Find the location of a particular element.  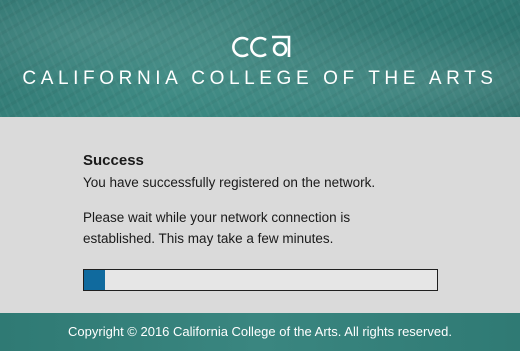

status-title: Success is located at coordinates (113, 160).